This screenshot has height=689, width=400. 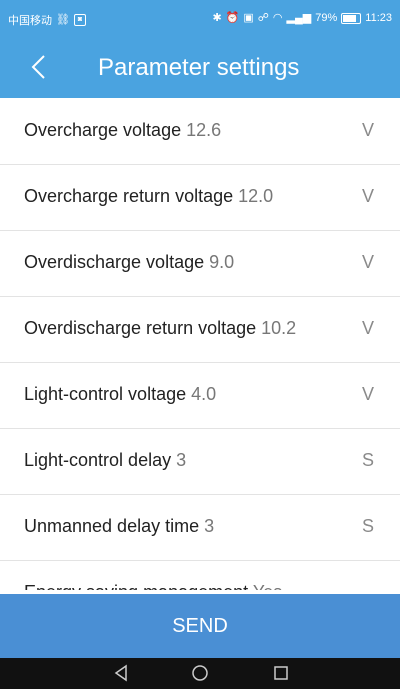 What do you see at coordinates (248, 17) in the screenshot?
I see `message-icon: ▣` at bounding box center [248, 17].